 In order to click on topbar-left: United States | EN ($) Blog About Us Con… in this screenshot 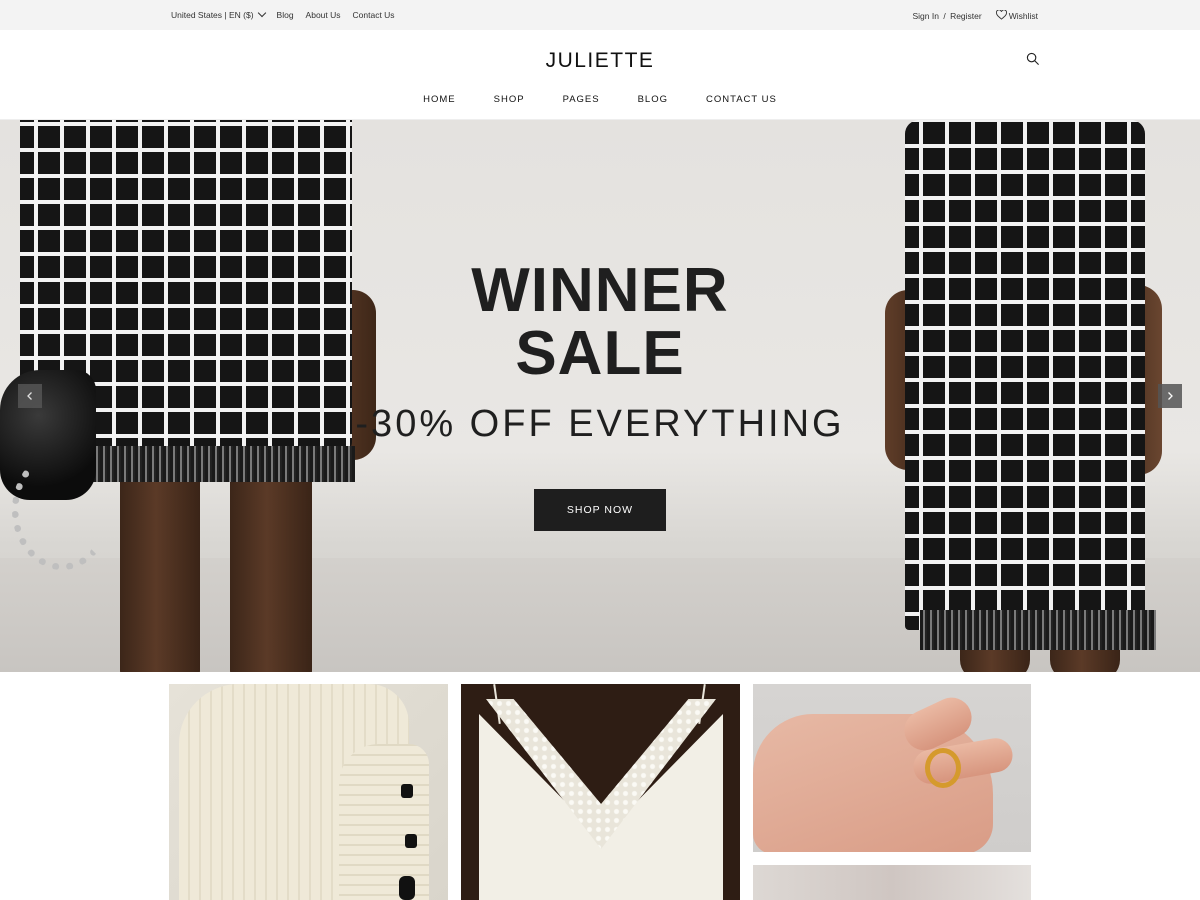, I will do `click(283, 14)`.